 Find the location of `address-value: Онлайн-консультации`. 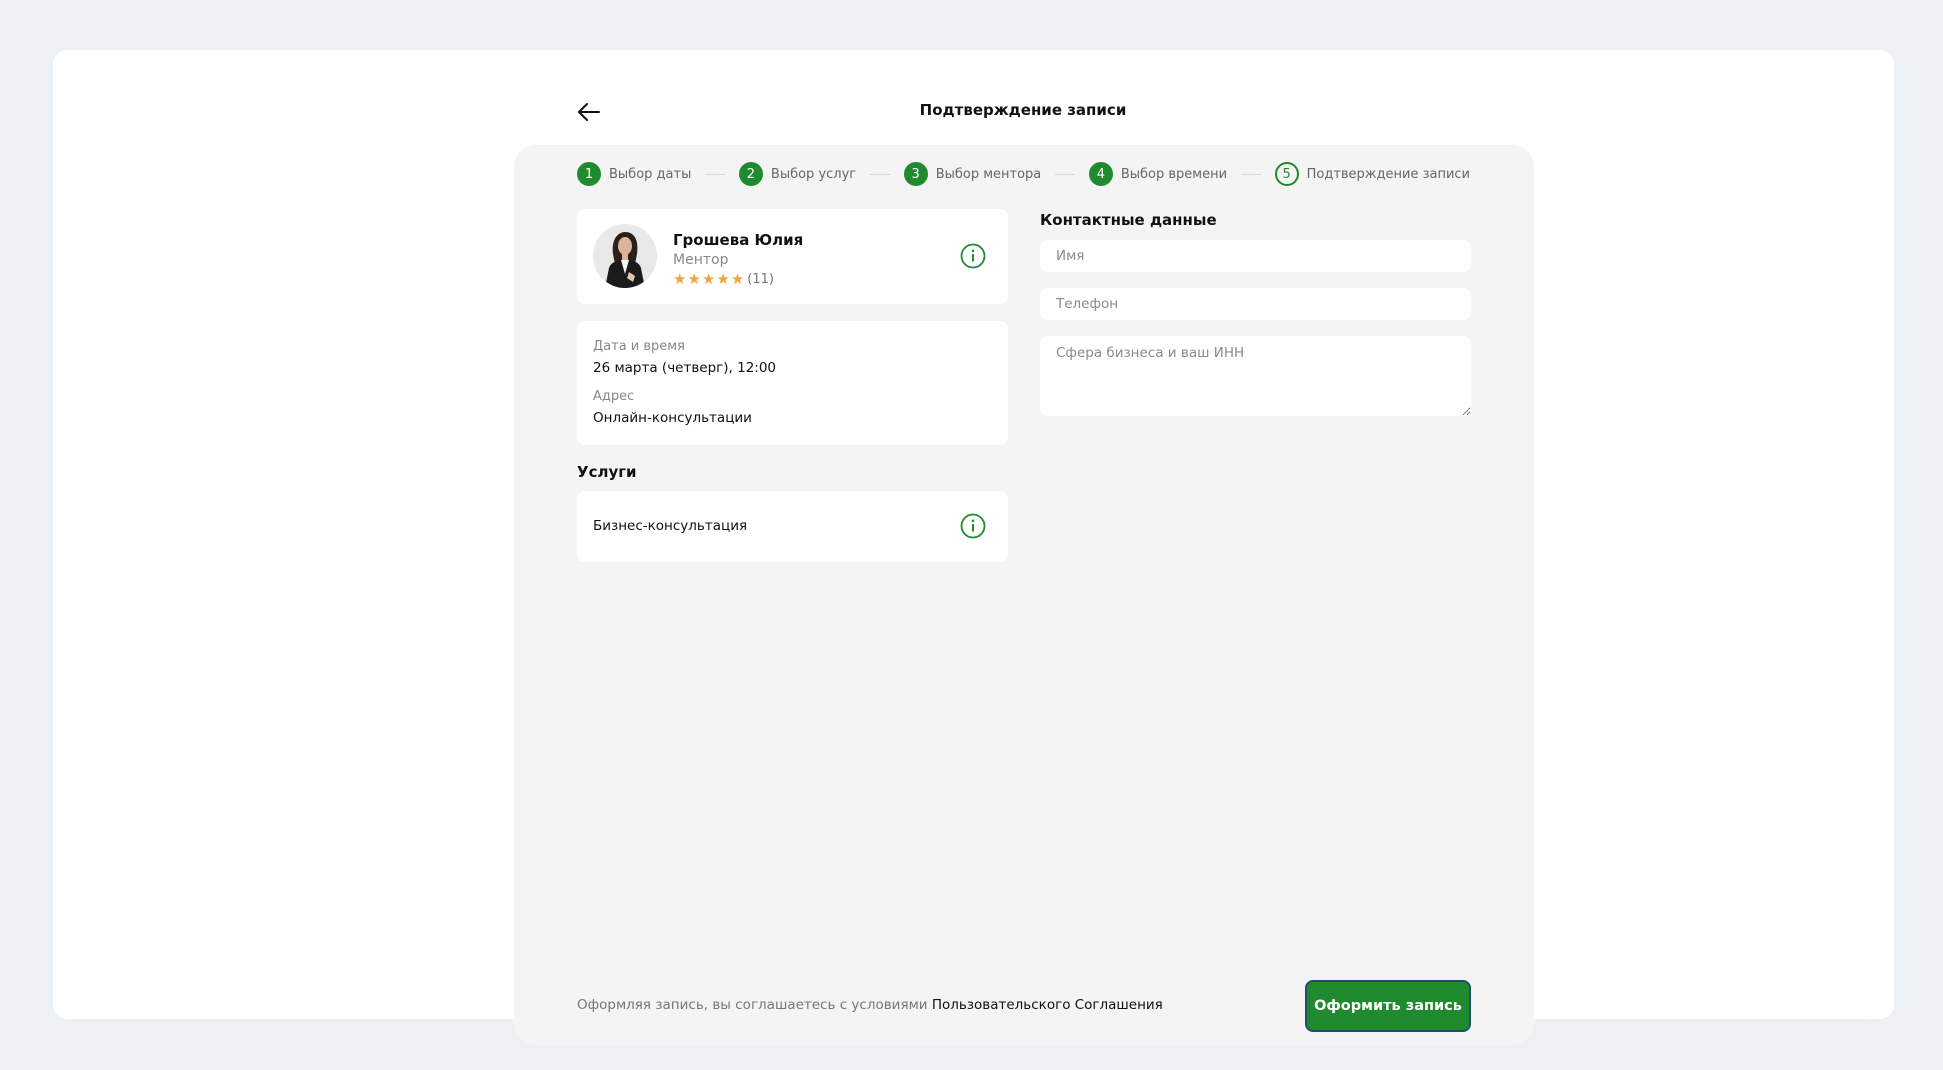

address-value: Онлайн-консультации is located at coordinates (672, 418).